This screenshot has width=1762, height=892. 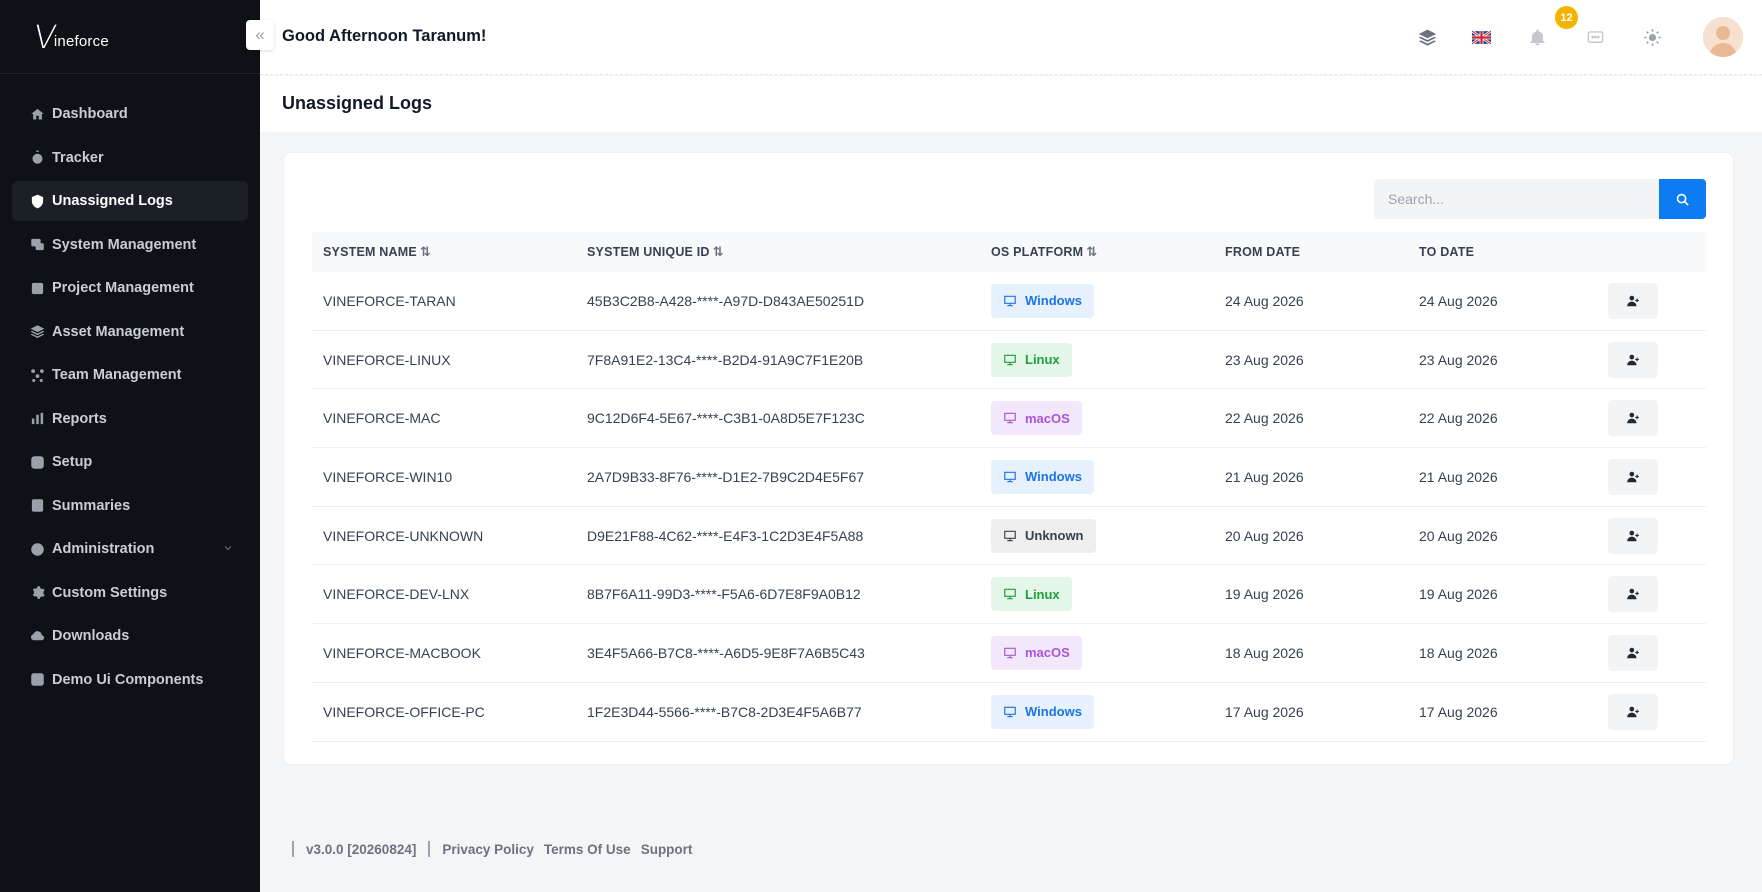 What do you see at coordinates (37, 244) in the screenshot?
I see `system-icon` at bounding box center [37, 244].